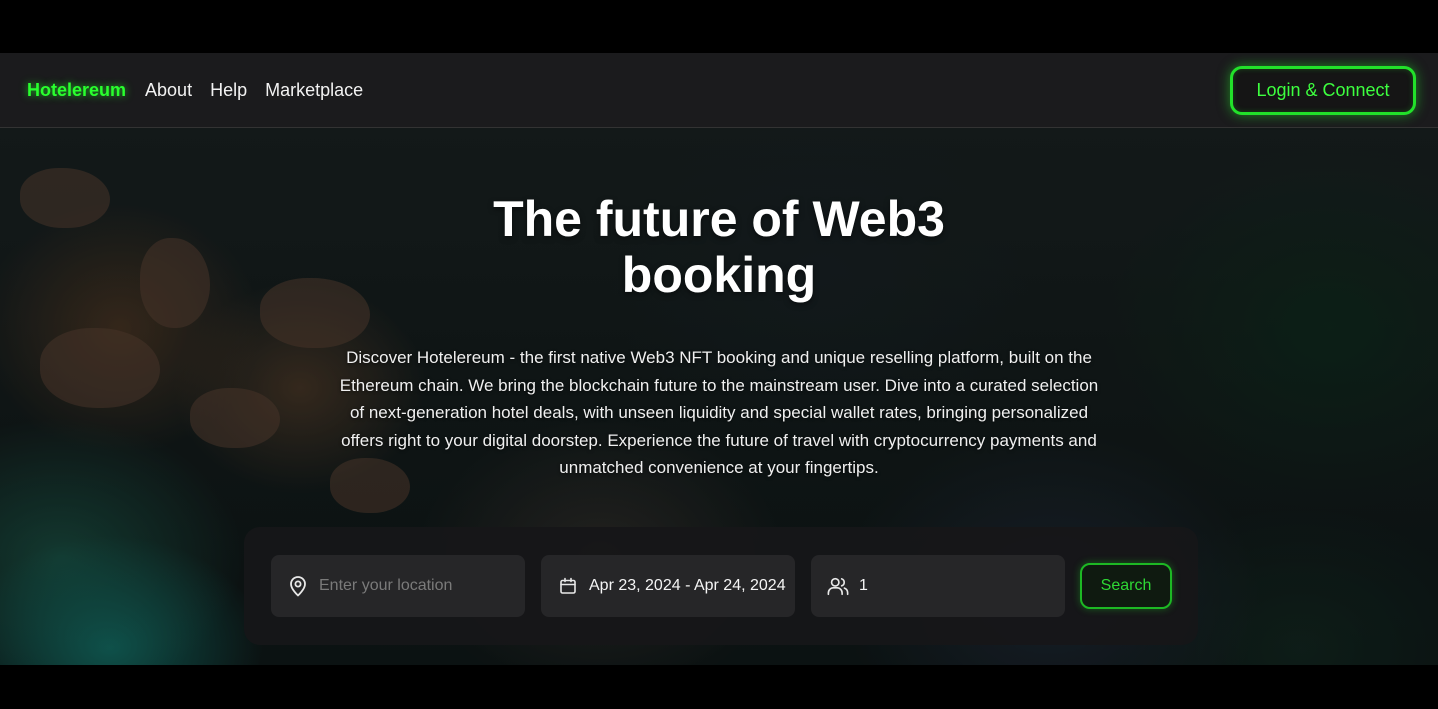  What do you see at coordinates (76, 90) in the screenshot?
I see `brand-logo-link: Hotelereum` at bounding box center [76, 90].